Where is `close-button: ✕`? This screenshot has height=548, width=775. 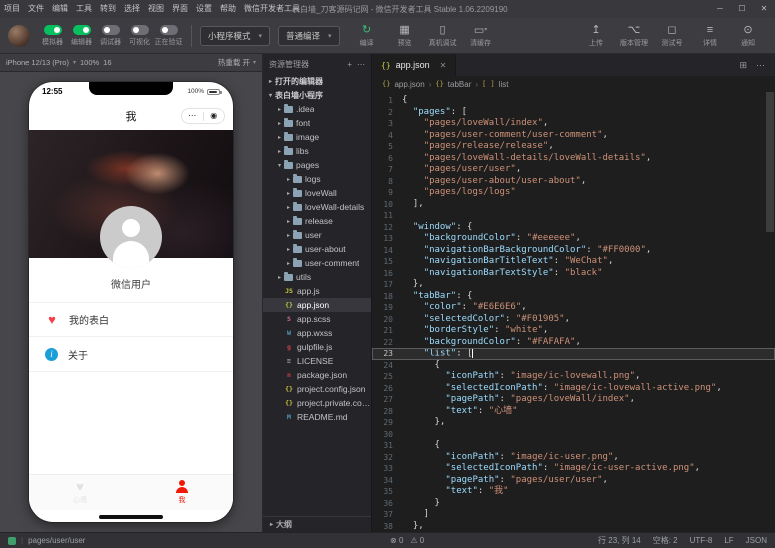
close-button: ✕ is located at coordinates (764, 9).